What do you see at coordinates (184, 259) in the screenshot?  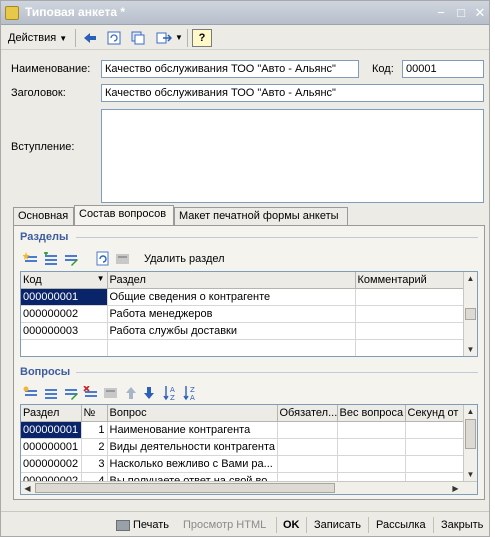 I see `delete-section-button: Удалить раздел` at bounding box center [184, 259].